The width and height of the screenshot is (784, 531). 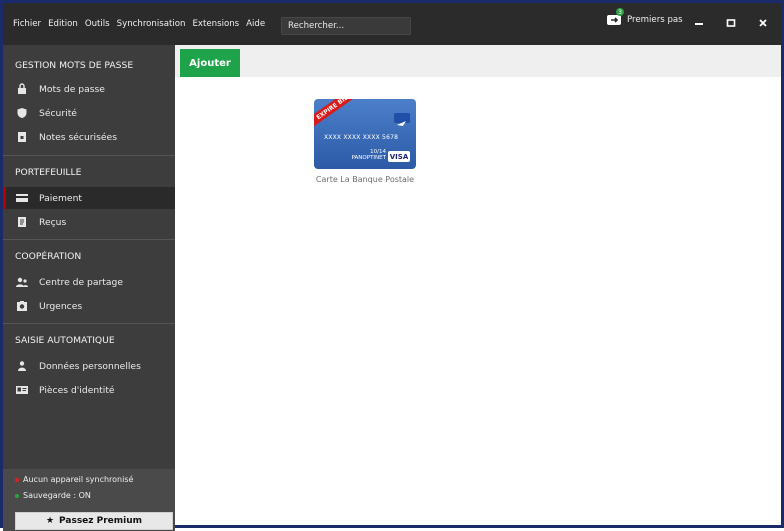 I want to click on card-caption: Carte La Banque Postale, so click(x=365, y=179).